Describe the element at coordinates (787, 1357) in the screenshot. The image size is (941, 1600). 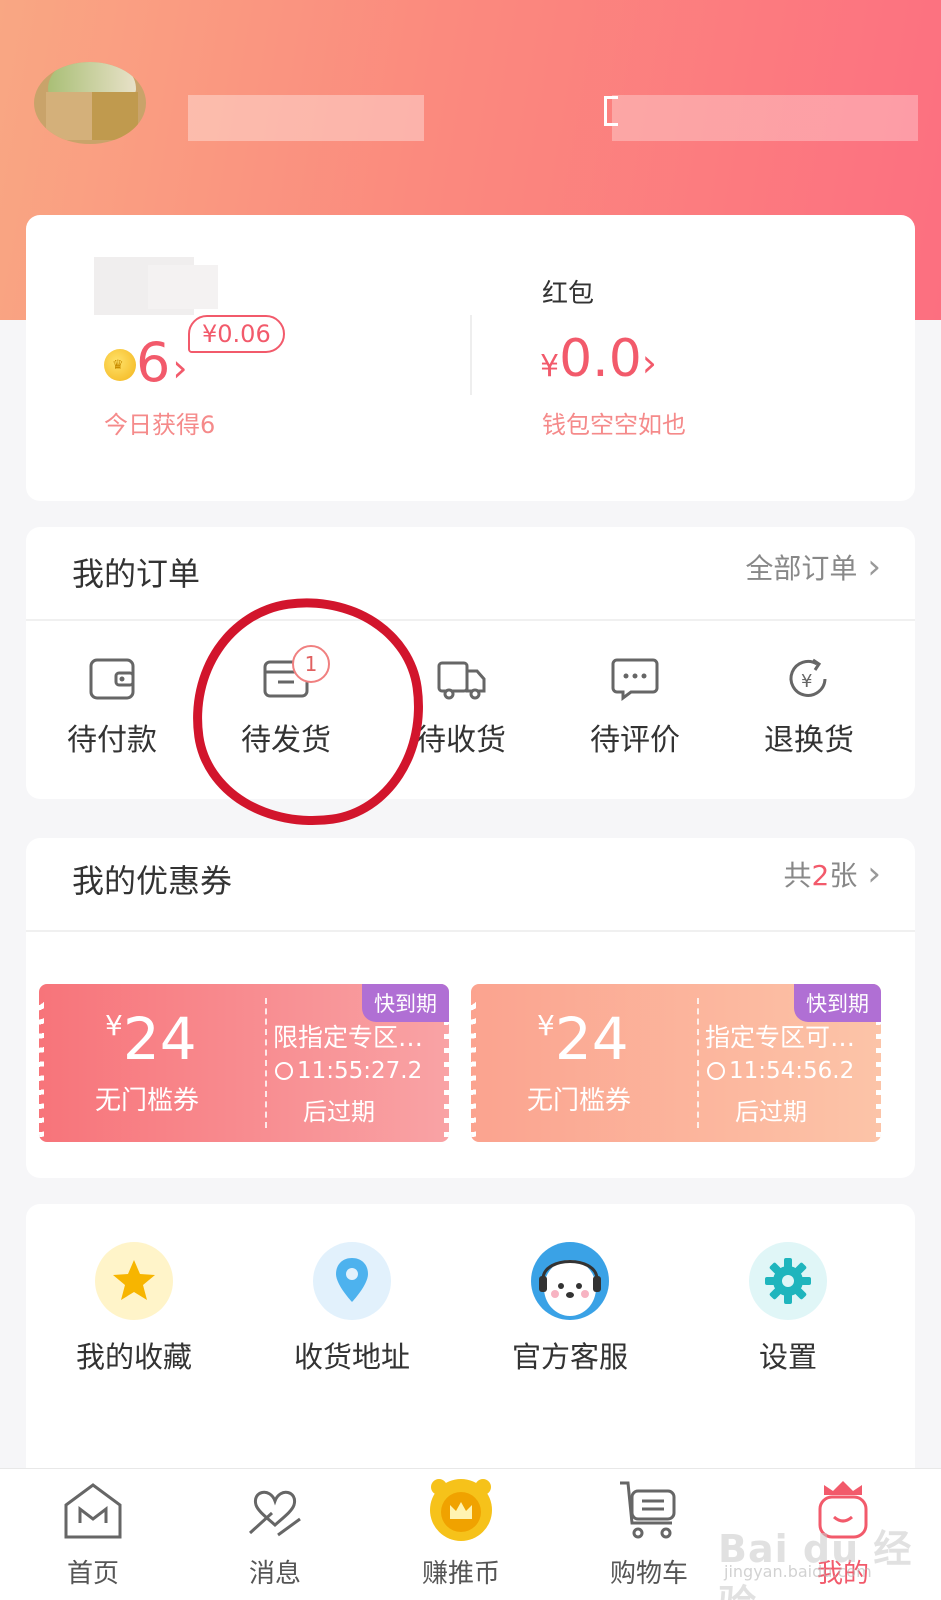
I see `tool-label: 设置` at that location.